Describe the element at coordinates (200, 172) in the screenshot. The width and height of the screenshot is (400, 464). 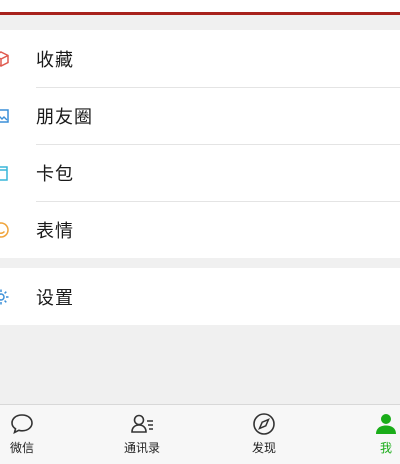
I see `menu-item-cards: 卡包` at that location.